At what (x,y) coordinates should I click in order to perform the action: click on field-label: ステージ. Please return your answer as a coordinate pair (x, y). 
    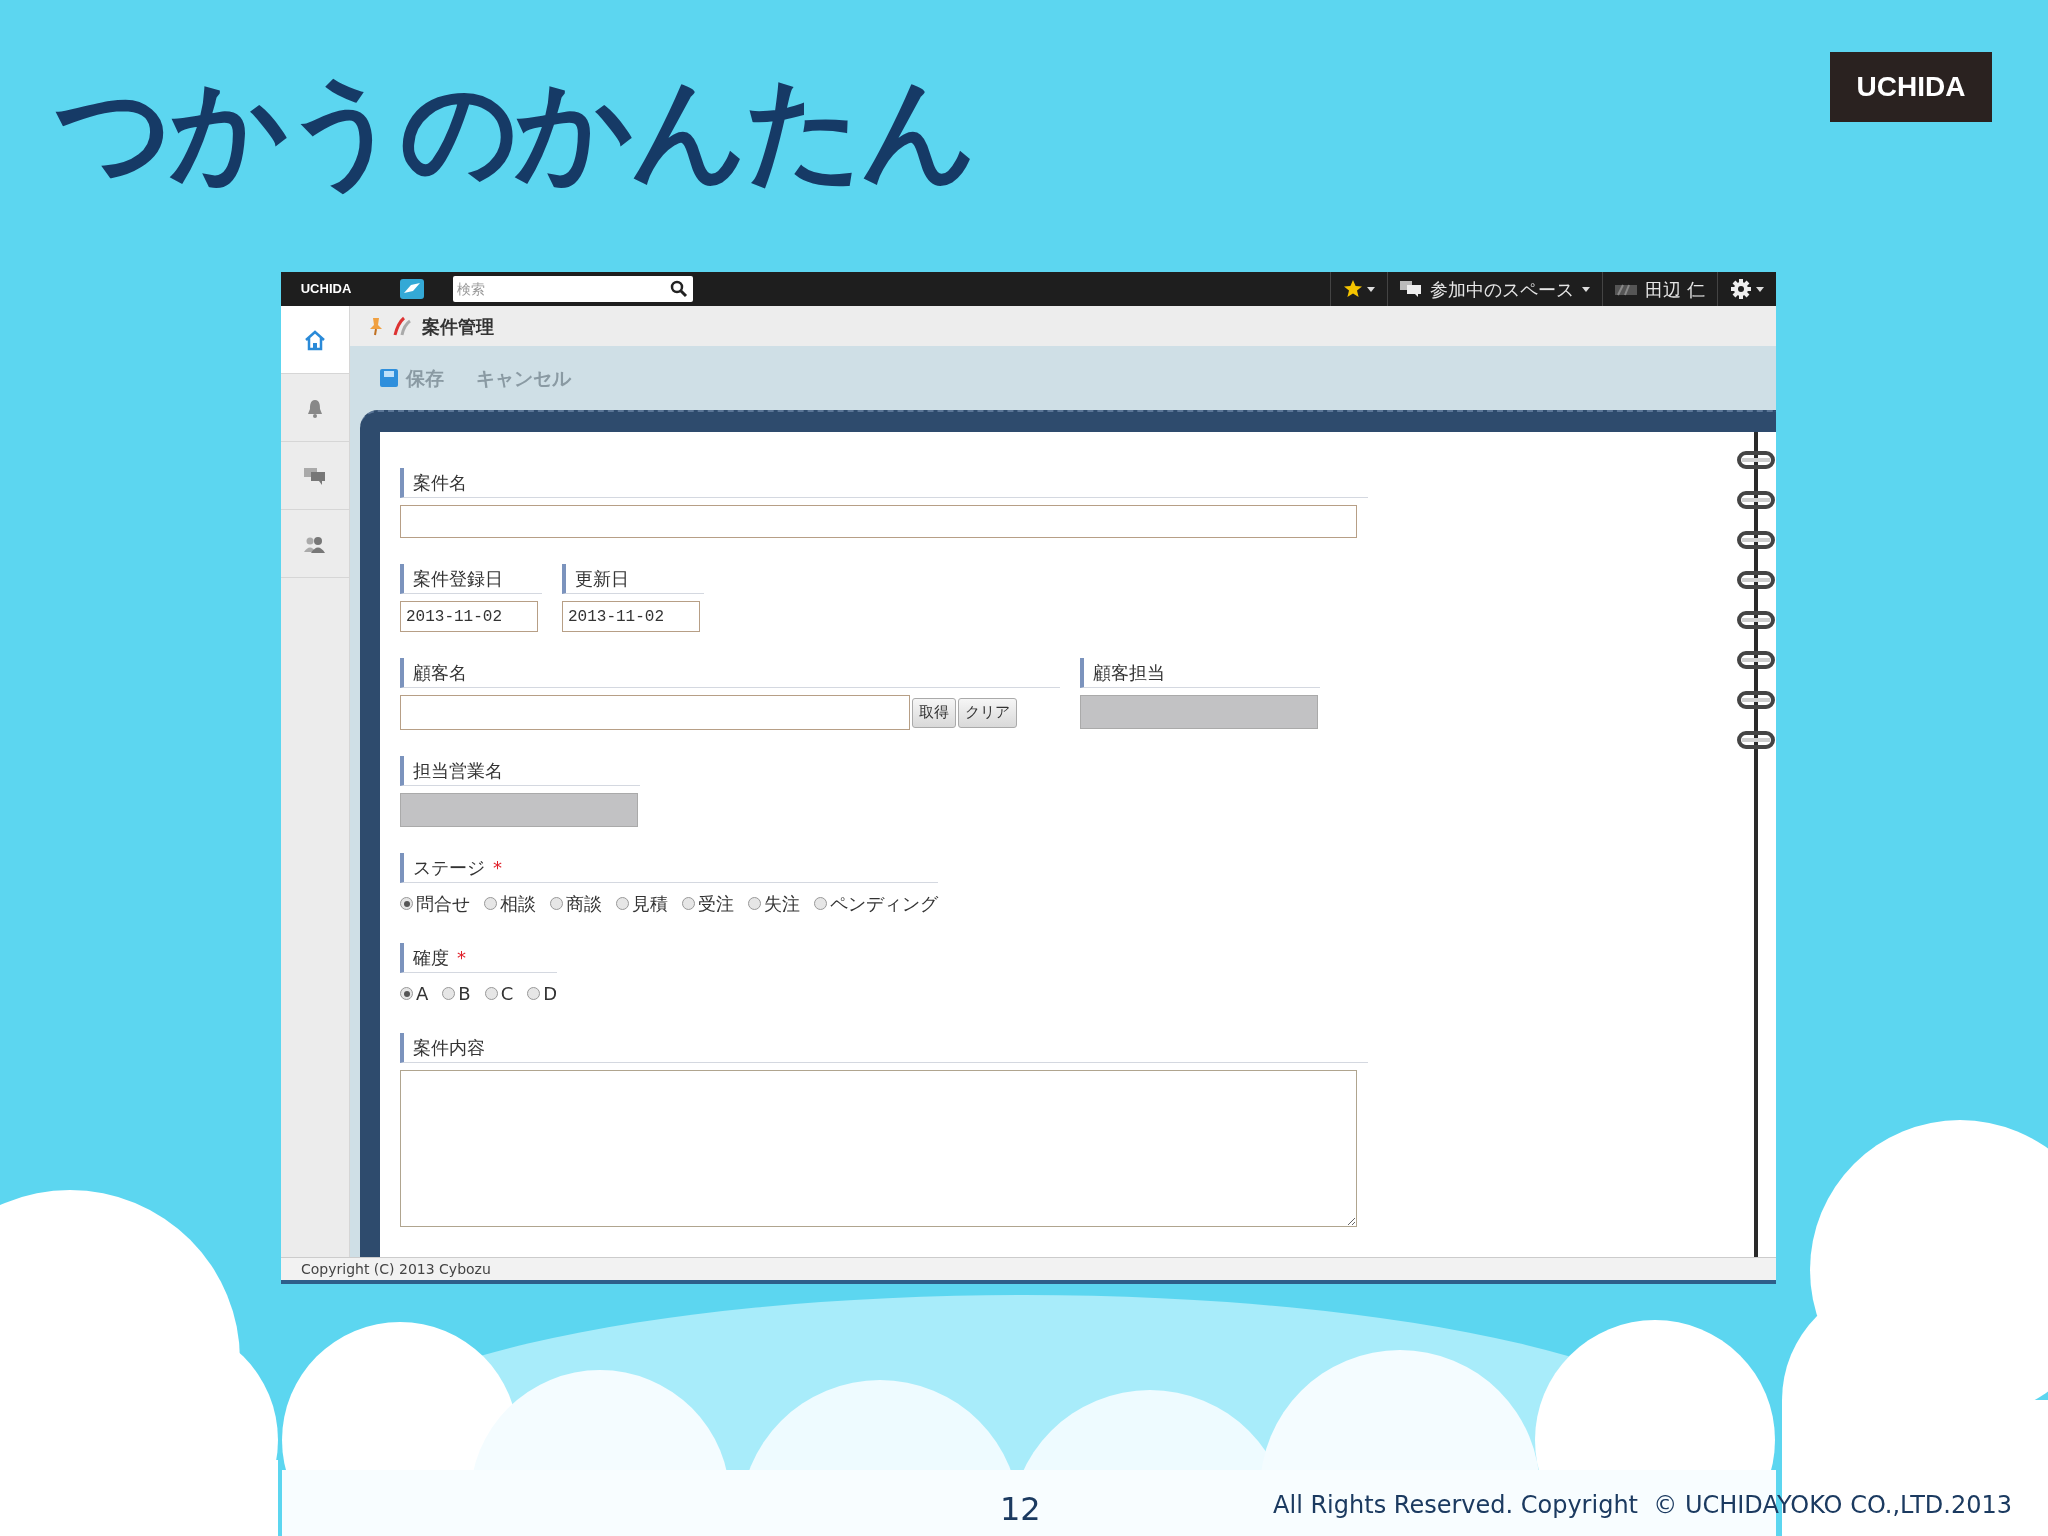
    Looking at the image, I should click on (449, 868).